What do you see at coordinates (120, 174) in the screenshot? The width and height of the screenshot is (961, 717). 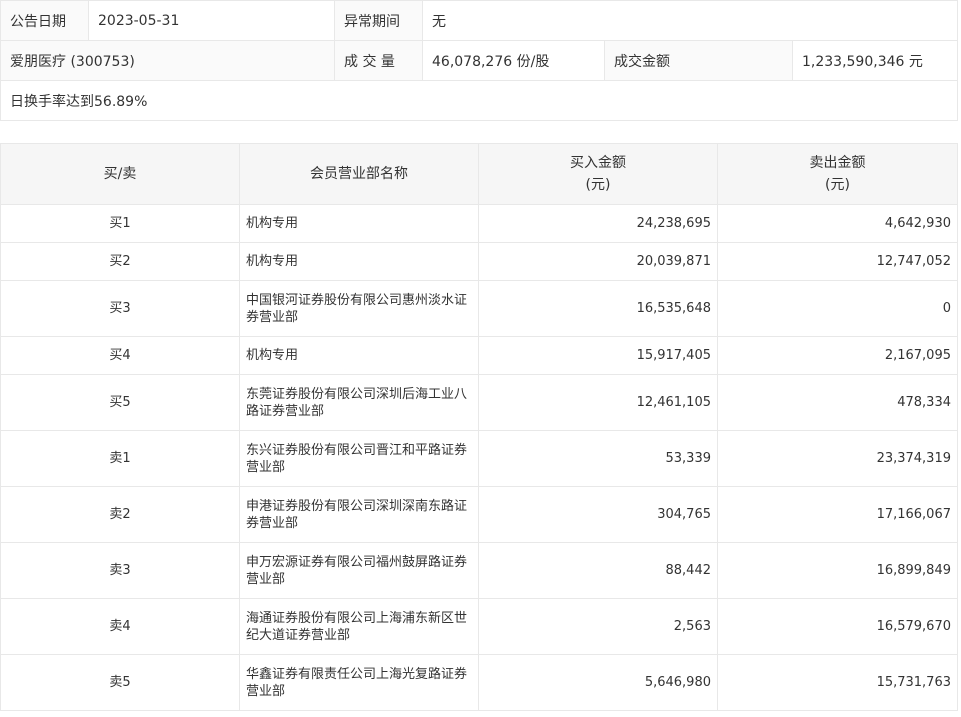 I see `header-side: 买/卖` at bounding box center [120, 174].